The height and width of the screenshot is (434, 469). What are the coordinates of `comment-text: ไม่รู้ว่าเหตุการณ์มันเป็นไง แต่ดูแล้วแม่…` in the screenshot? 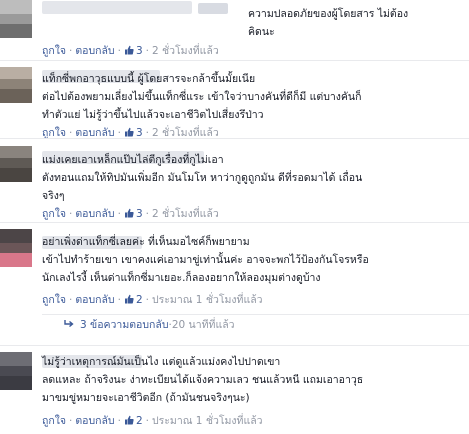 It's located at (203, 380).